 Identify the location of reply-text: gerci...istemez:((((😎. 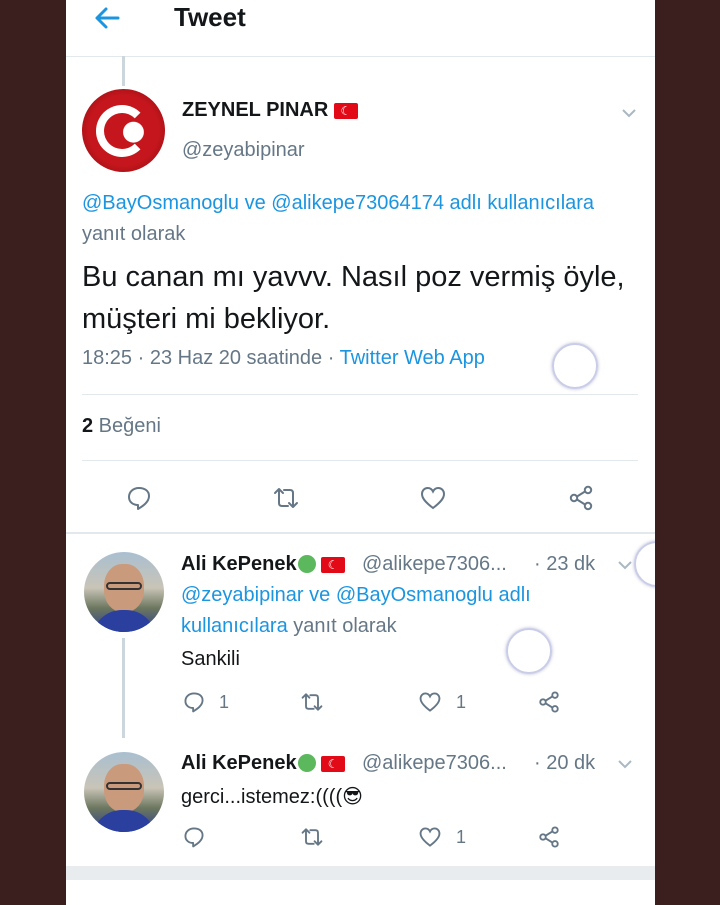
(272, 797).